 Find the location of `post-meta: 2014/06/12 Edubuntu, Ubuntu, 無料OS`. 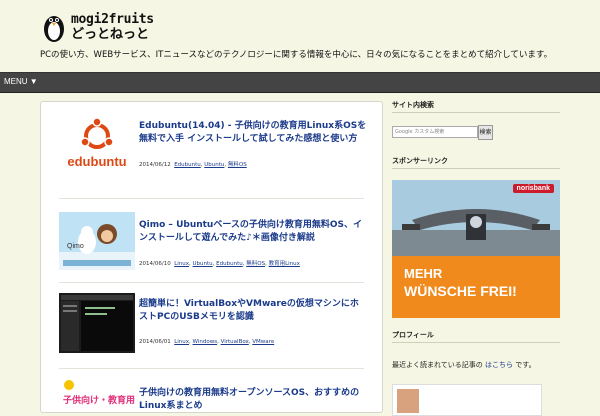

post-meta: 2014/06/12 Edubuntu, Ubuntu, 無料OS is located at coordinates (193, 165).